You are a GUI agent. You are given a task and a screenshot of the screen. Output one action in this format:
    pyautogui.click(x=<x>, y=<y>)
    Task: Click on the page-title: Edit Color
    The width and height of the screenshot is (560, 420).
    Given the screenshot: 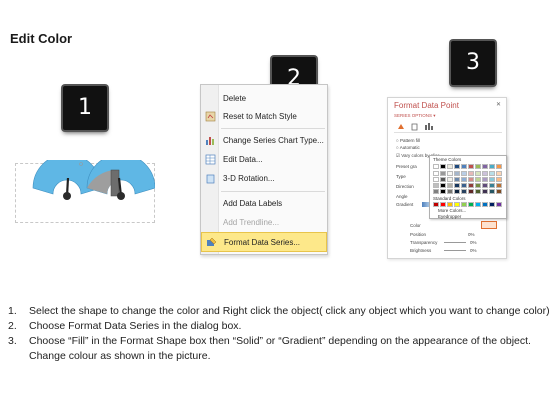 What is the action you would take?
    pyautogui.click(x=41, y=38)
    